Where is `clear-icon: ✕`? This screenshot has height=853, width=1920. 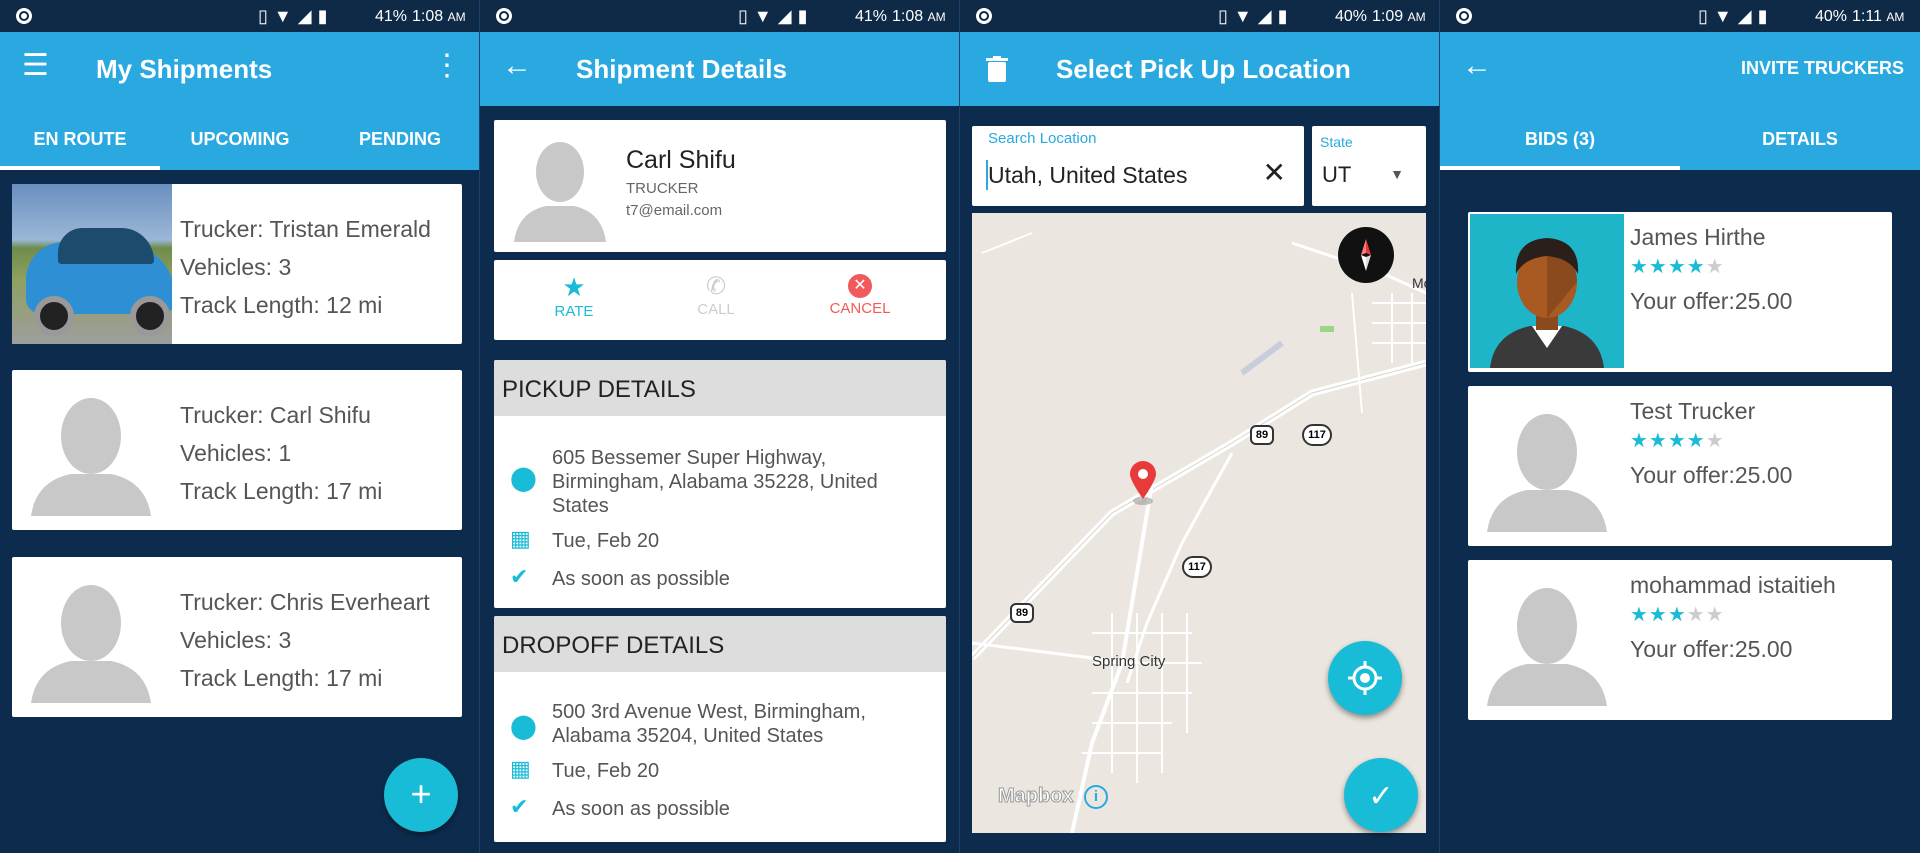
clear-icon: ✕ is located at coordinates (1274, 172).